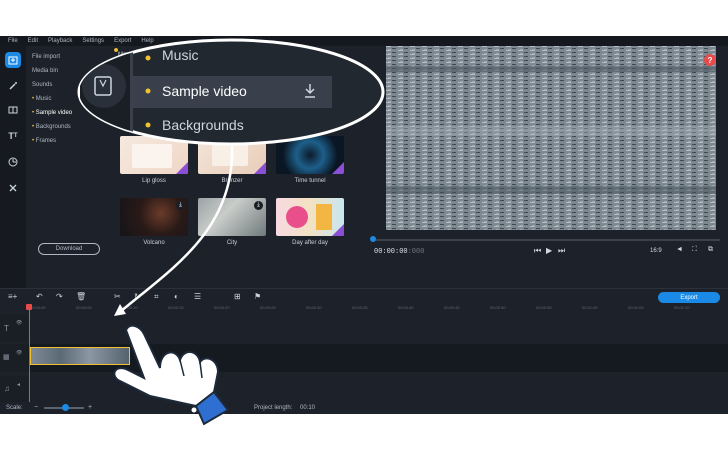 Image resolution: width=728 pixels, height=450 pixels. What do you see at coordinates (13, 136) in the screenshot?
I see `titles-icon: TT` at bounding box center [13, 136].